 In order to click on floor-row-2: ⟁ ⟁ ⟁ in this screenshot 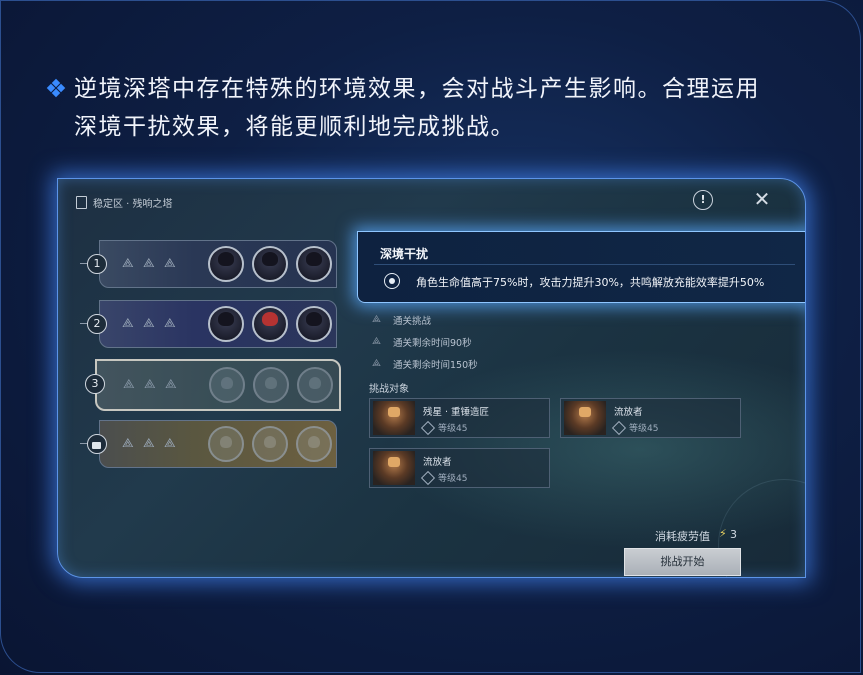, I will do `click(218, 324)`.